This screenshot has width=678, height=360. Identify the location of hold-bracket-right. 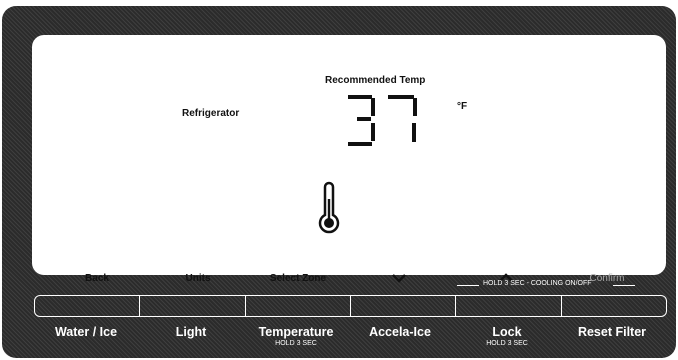
(624, 285).